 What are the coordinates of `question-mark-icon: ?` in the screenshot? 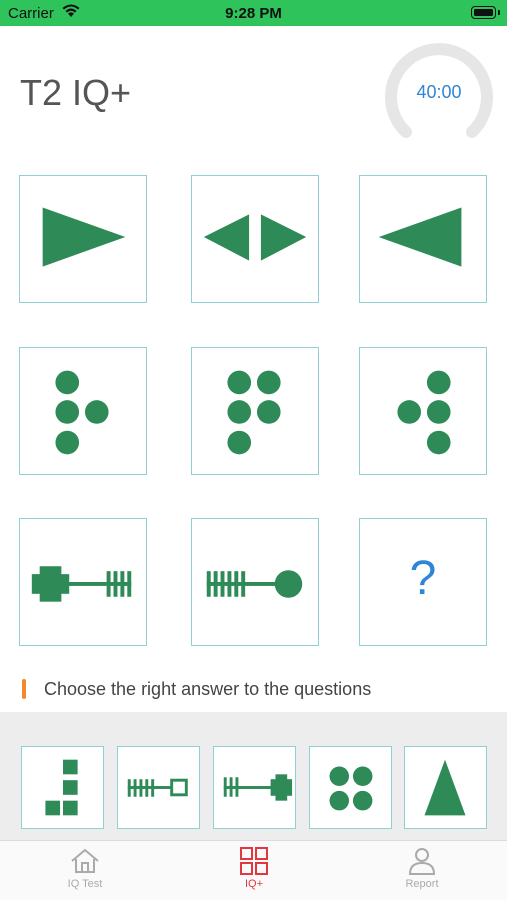 It's located at (423, 578).